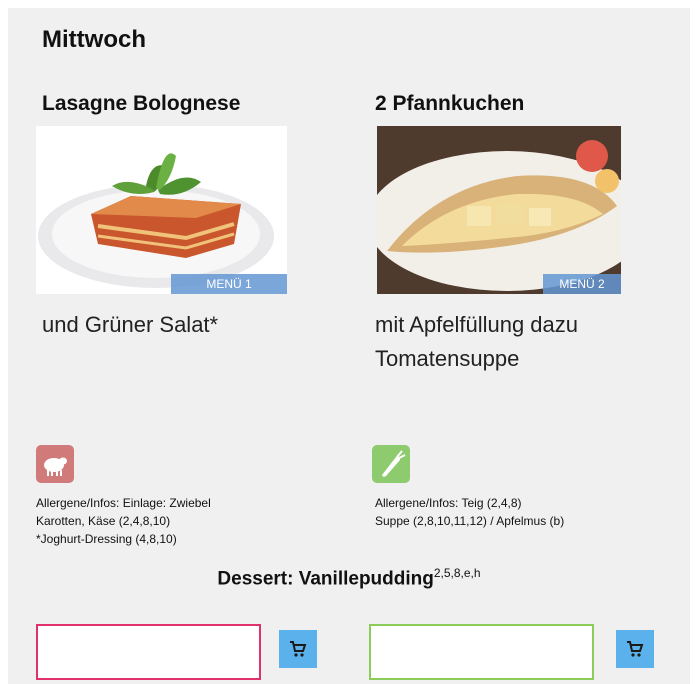  What do you see at coordinates (148, 652) in the screenshot?
I see `menu-1-quantity-input` at bounding box center [148, 652].